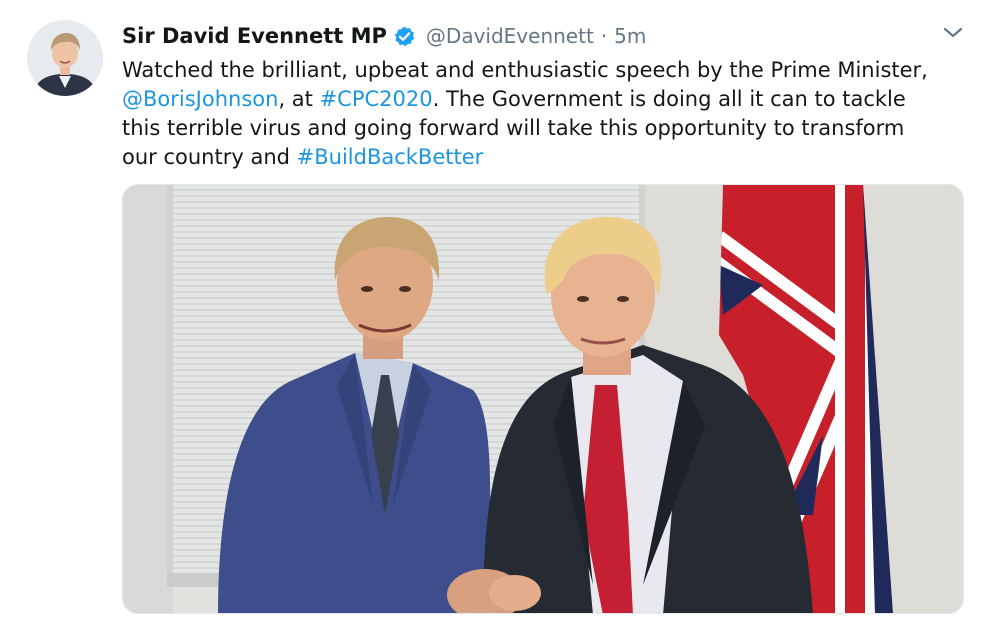 The height and width of the screenshot is (630, 1000). I want to click on author-handle: @DavidEvennett, so click(510, 36).